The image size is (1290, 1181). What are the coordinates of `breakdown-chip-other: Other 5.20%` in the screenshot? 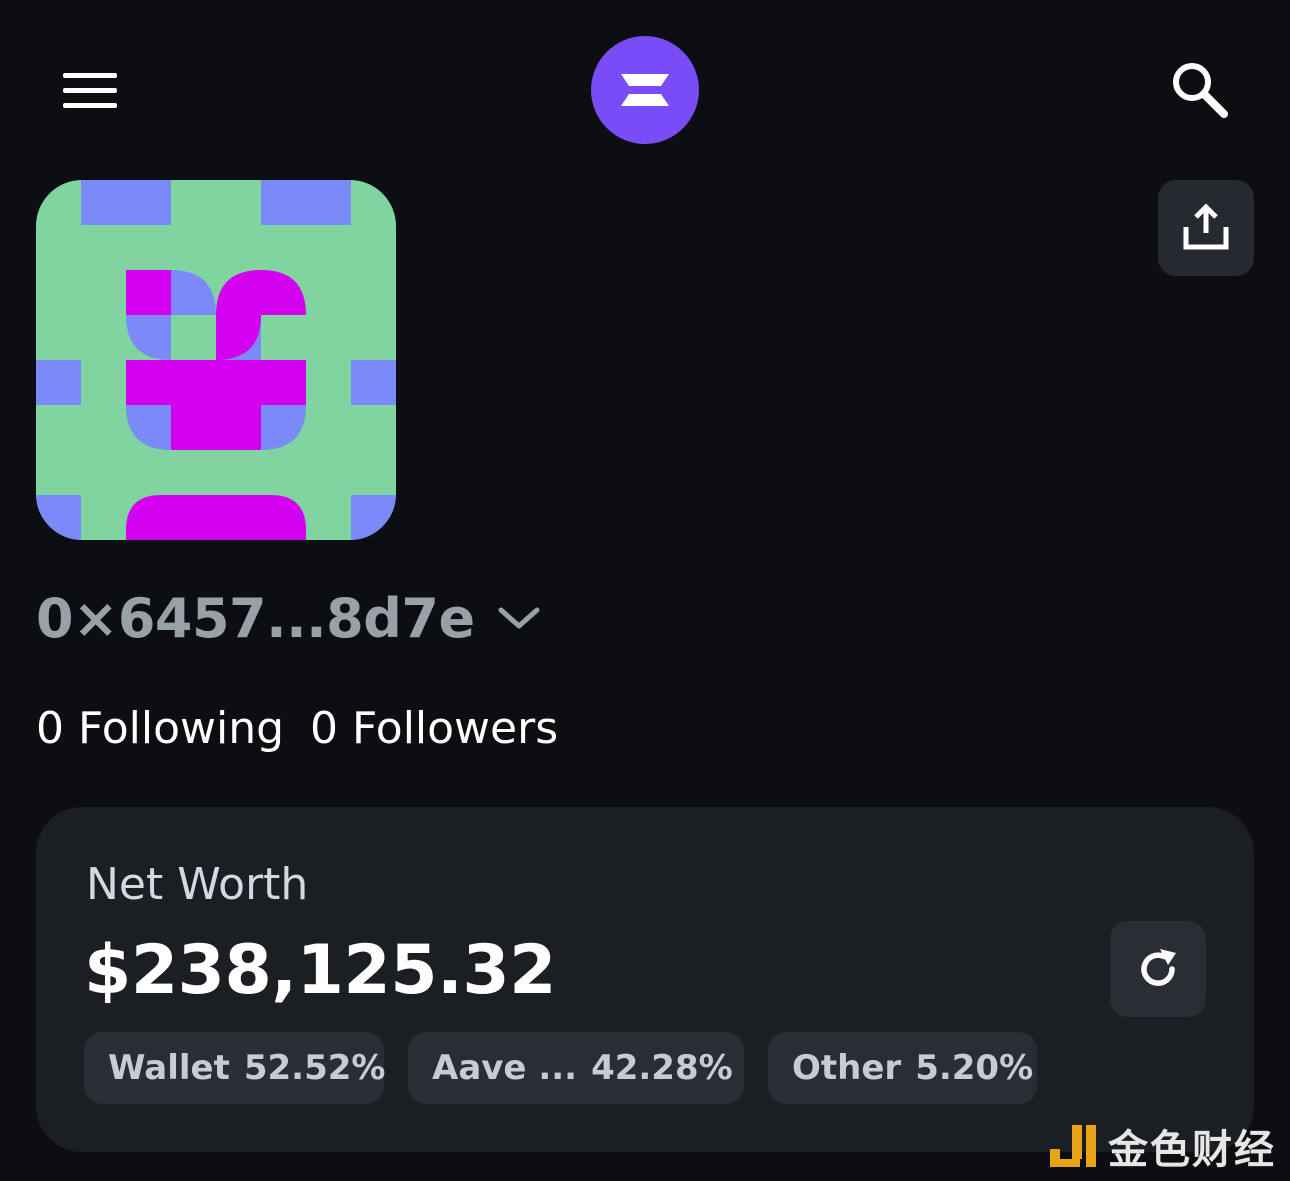 It's located at (902, 1068).